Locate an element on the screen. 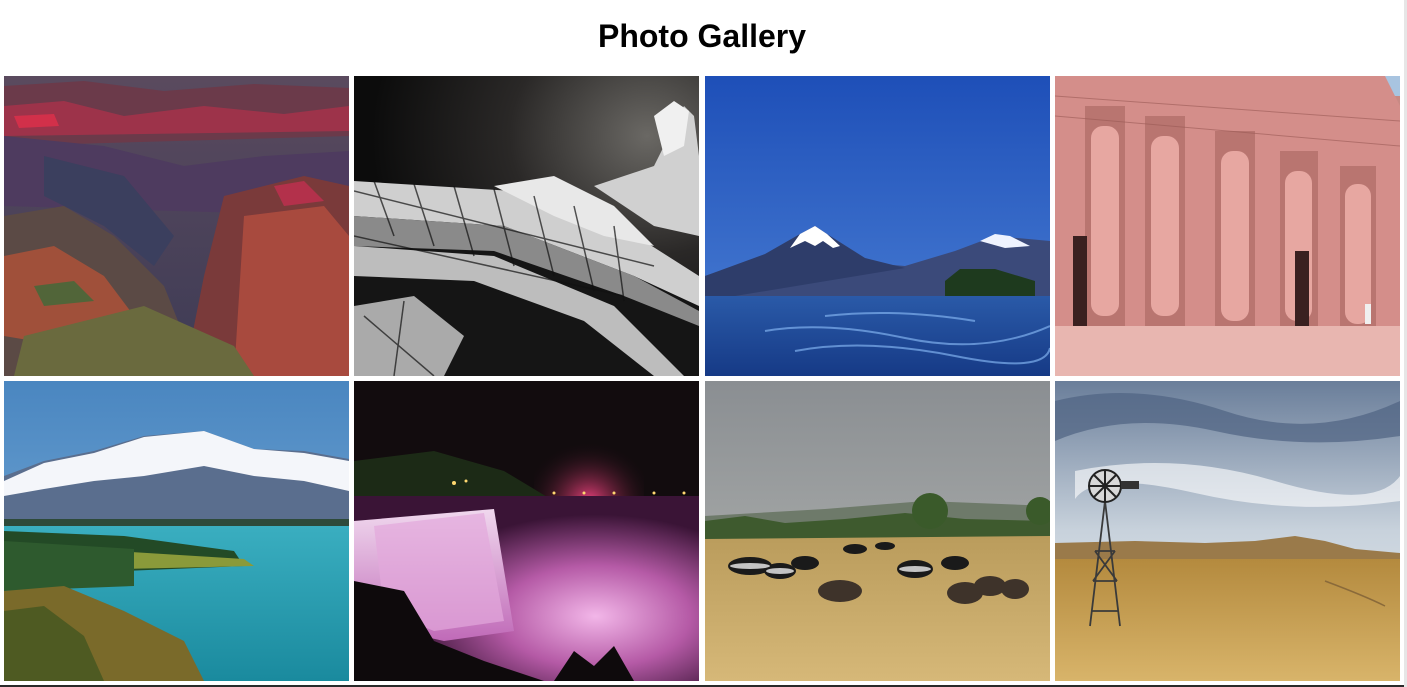  volcano-lake-photo-icon is located at coordinates (877, 226).